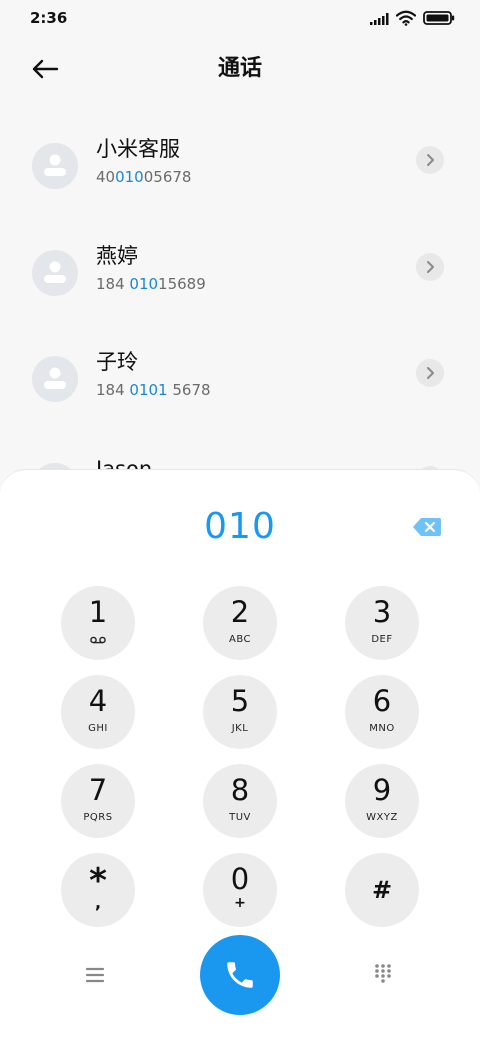  What do you see at coordinates (240, 790) in the screenshot?
I see `key-digit: 8` at bounding box center [240, 790].